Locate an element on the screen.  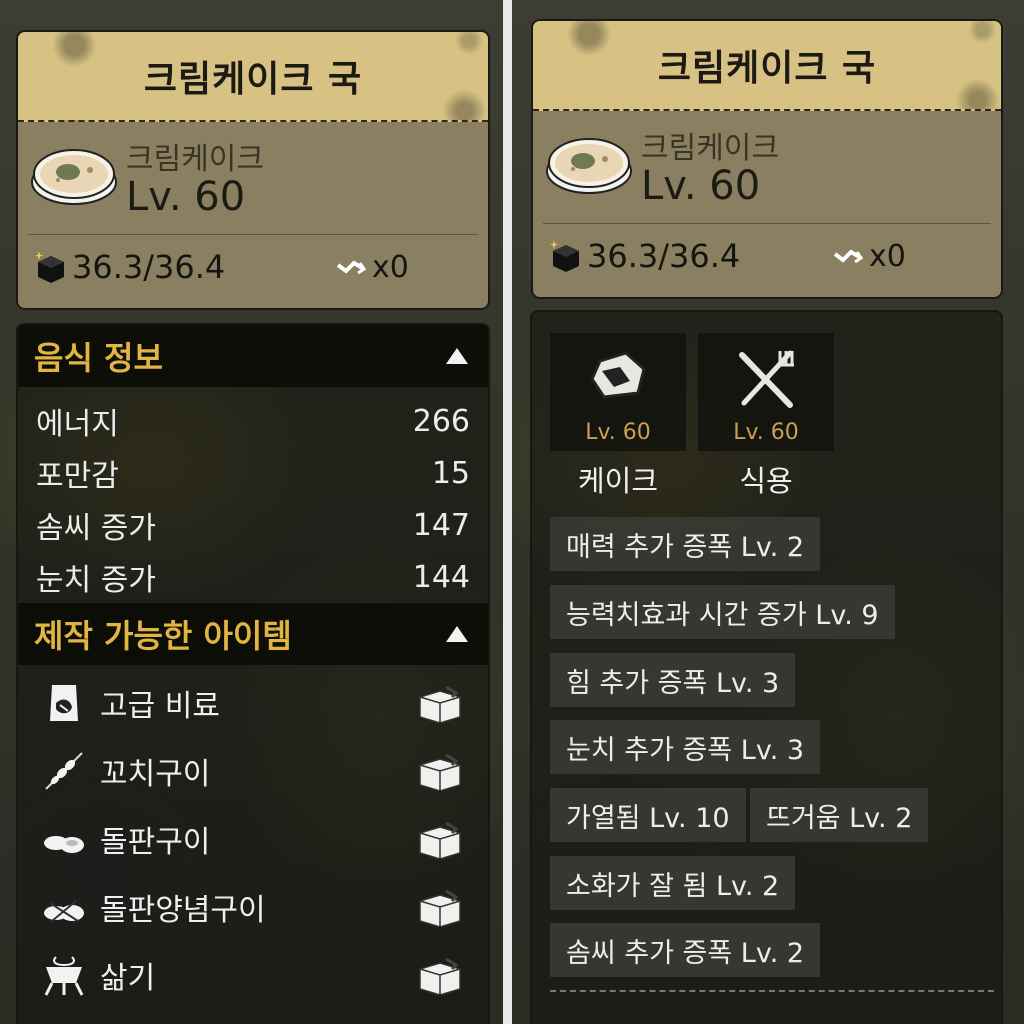
craftable-item: 고급 비료 is located at coordinates (253, 703).